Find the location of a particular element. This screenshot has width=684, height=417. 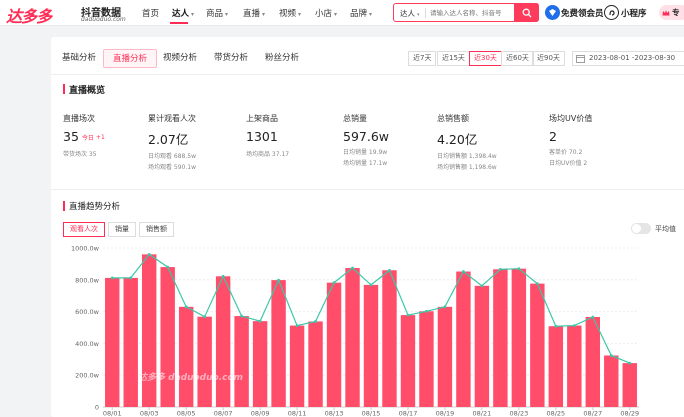

tab-basic-analysis: 基础分析 is located at coordinates (79, 58).